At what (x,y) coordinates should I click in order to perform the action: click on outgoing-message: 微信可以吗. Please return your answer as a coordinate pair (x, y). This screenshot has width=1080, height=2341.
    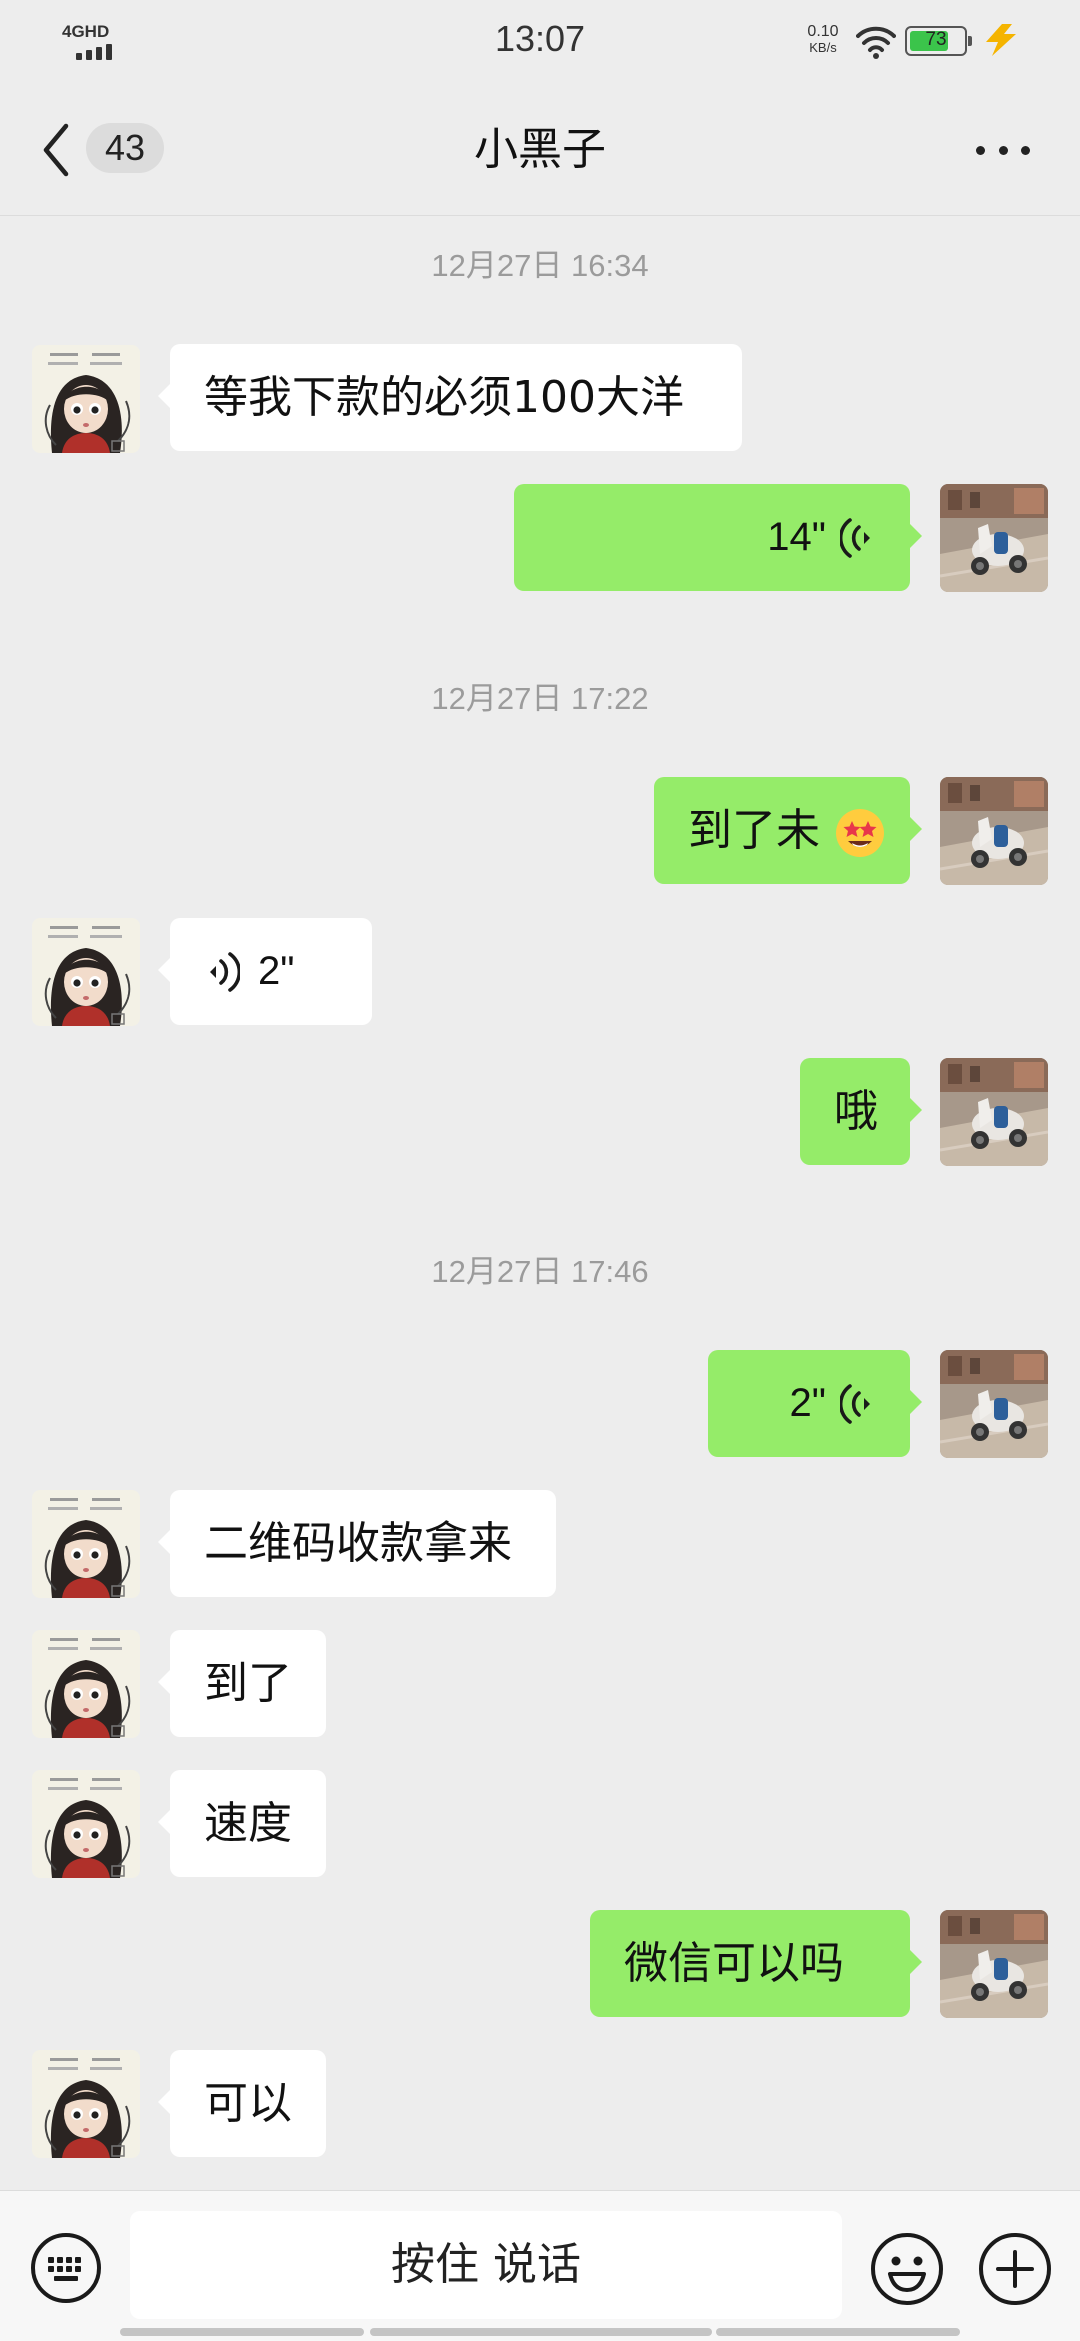
    Looking at the image, I should click on (756, 1963).